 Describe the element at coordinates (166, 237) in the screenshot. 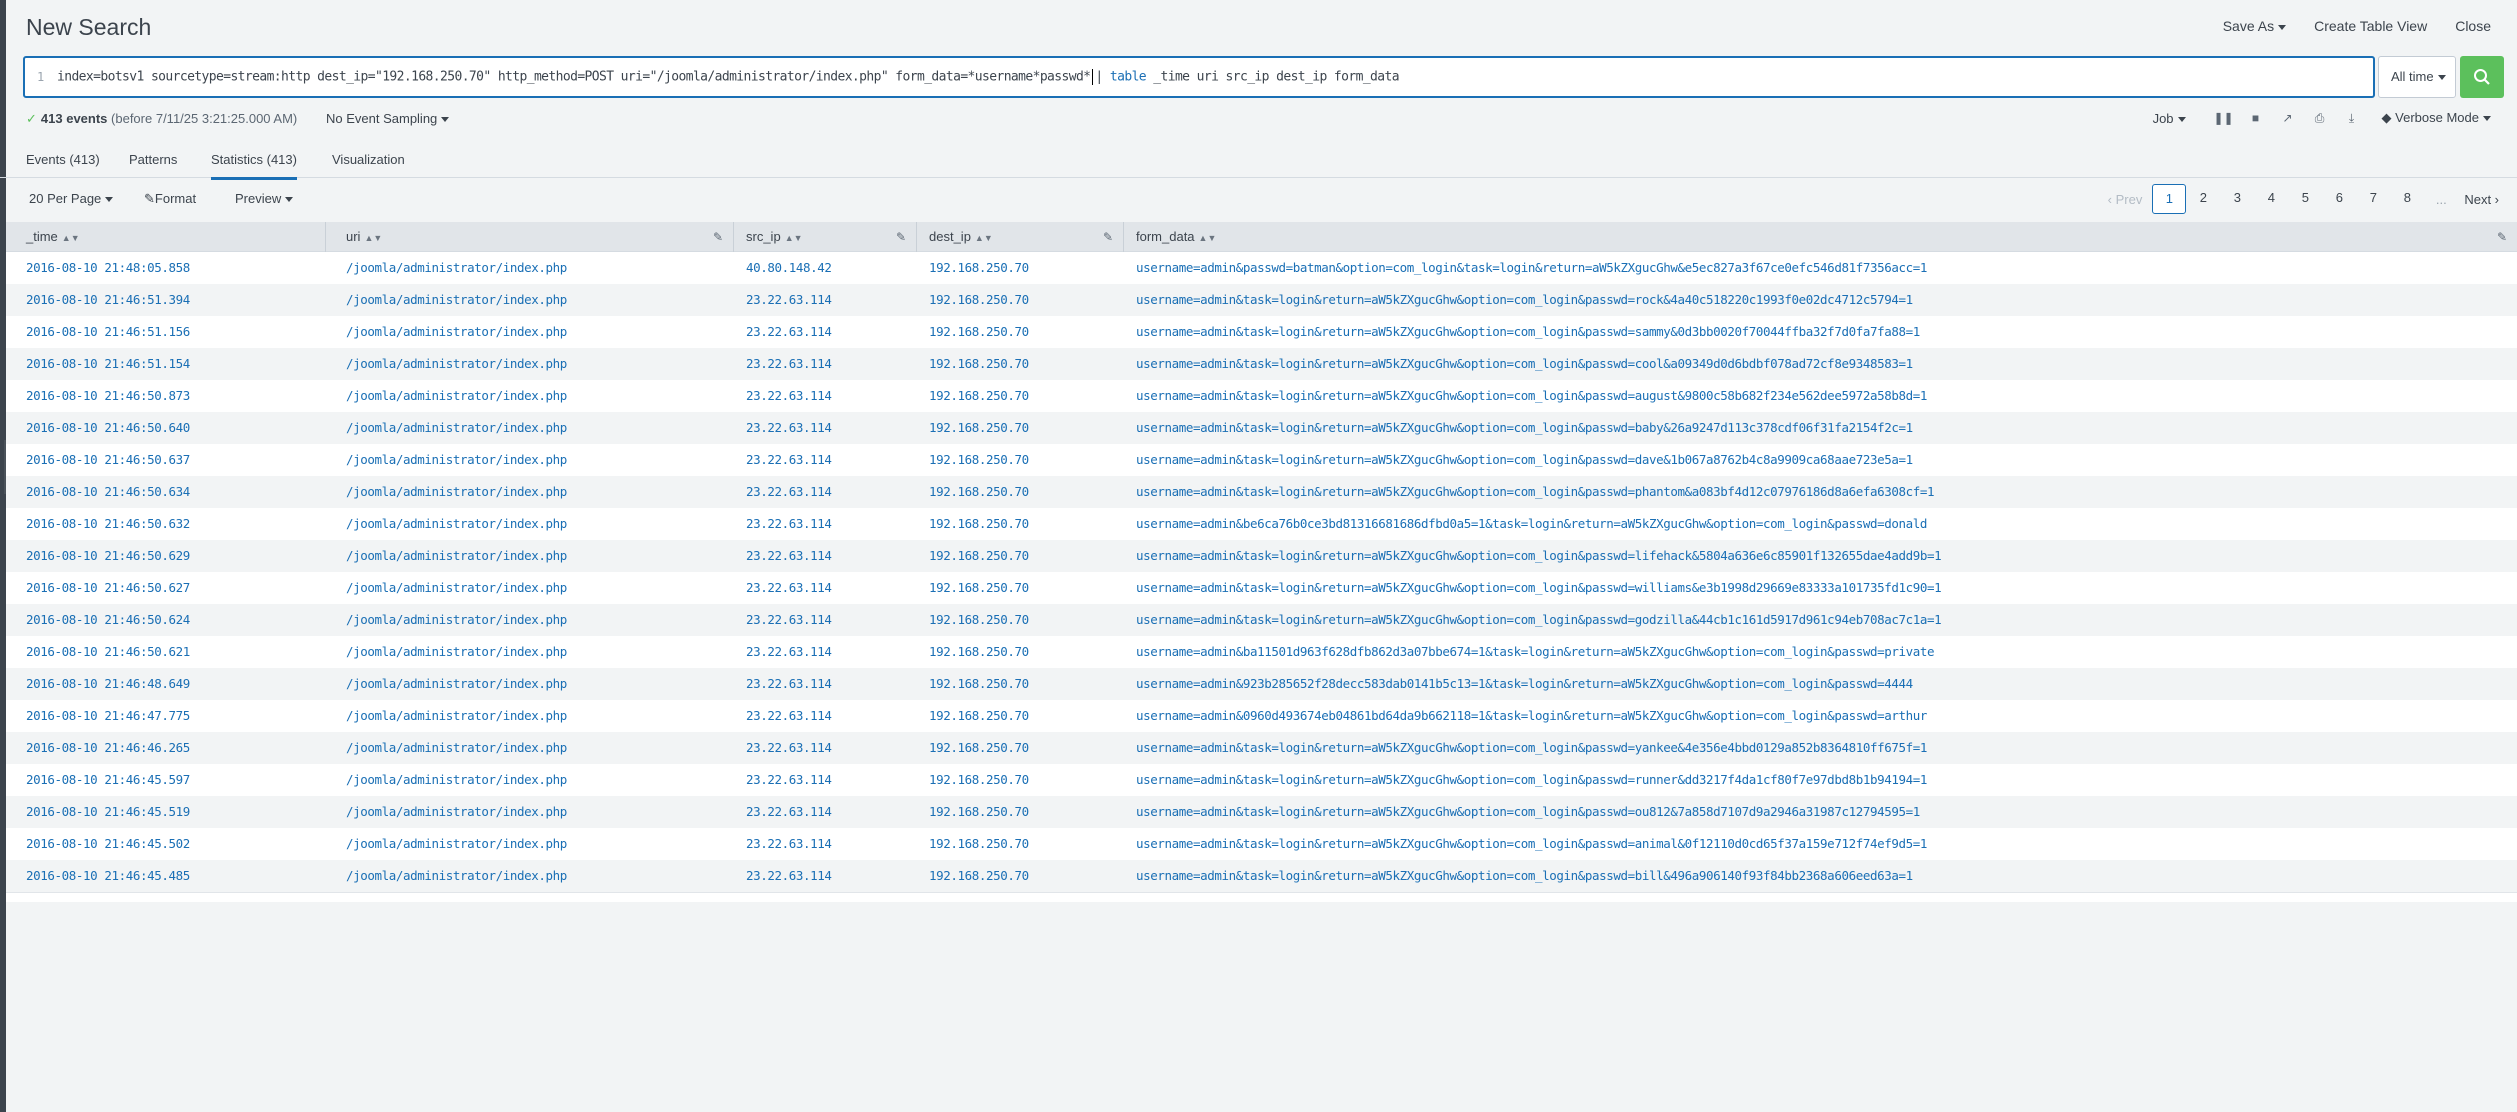

I see `column-header-time: _time ▲▼` at that location.